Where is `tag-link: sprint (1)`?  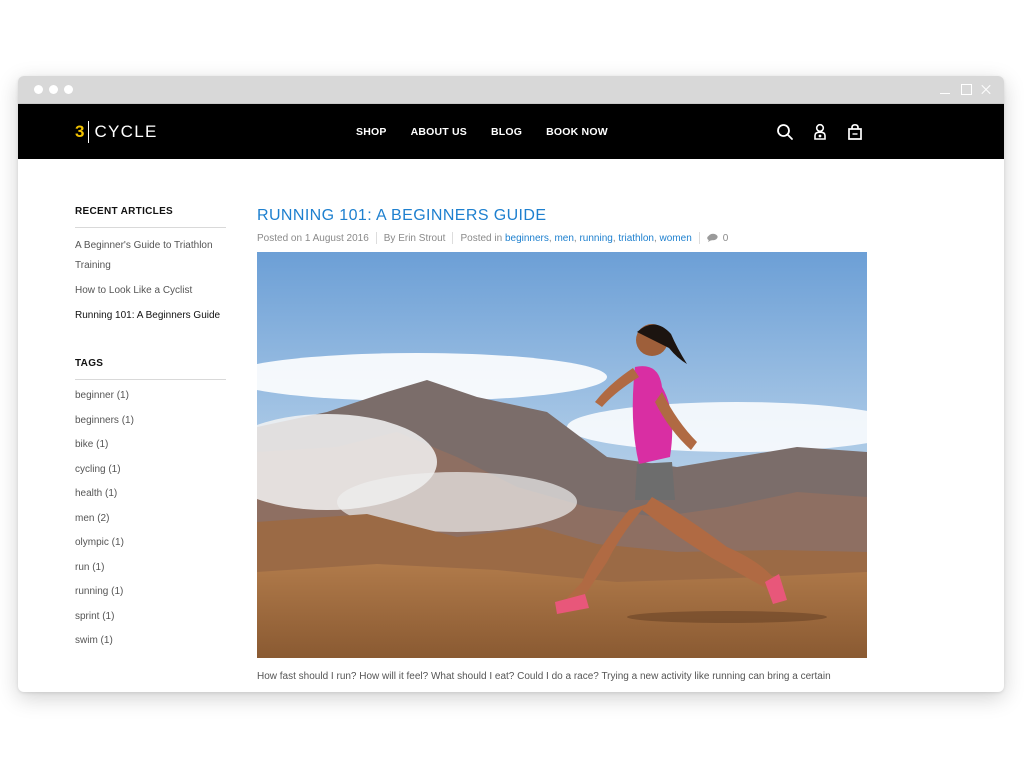 tag-link: sprint (1) is located at coordinates (150, 617).